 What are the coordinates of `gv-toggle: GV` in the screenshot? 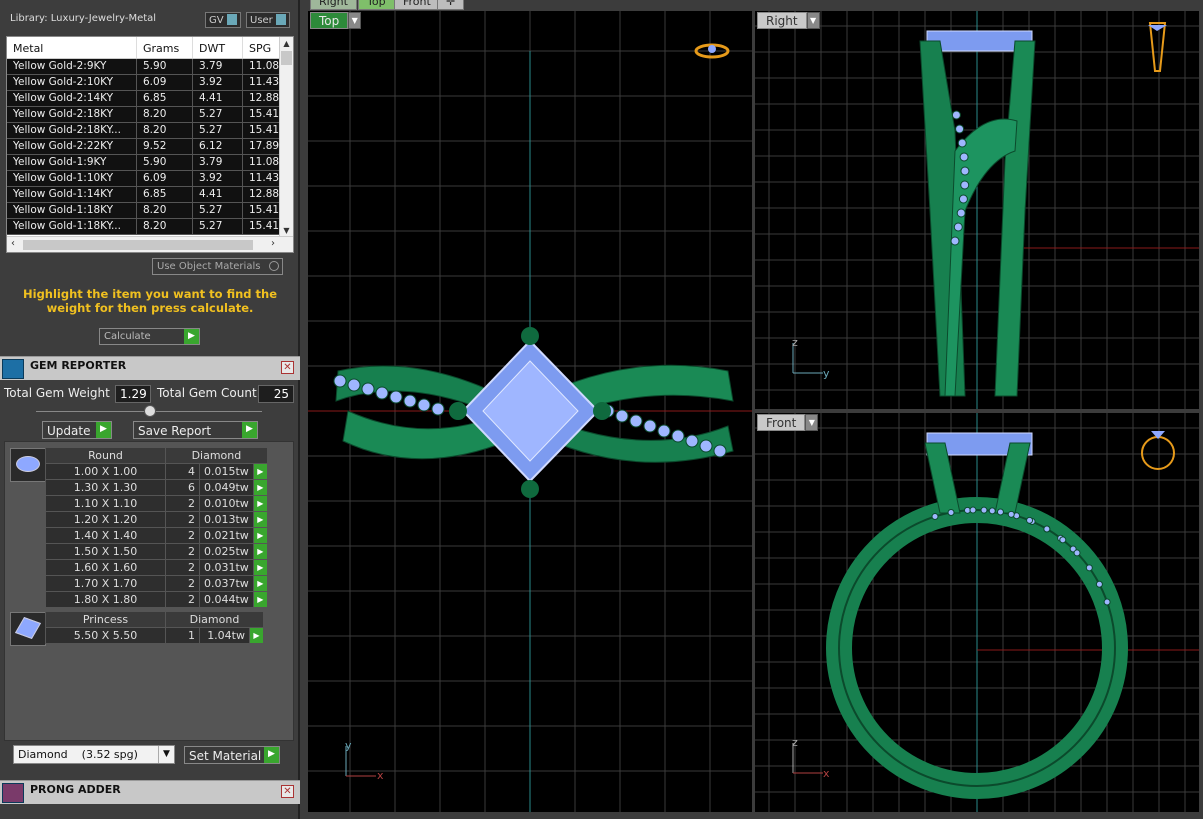 It's located at (223, 20).